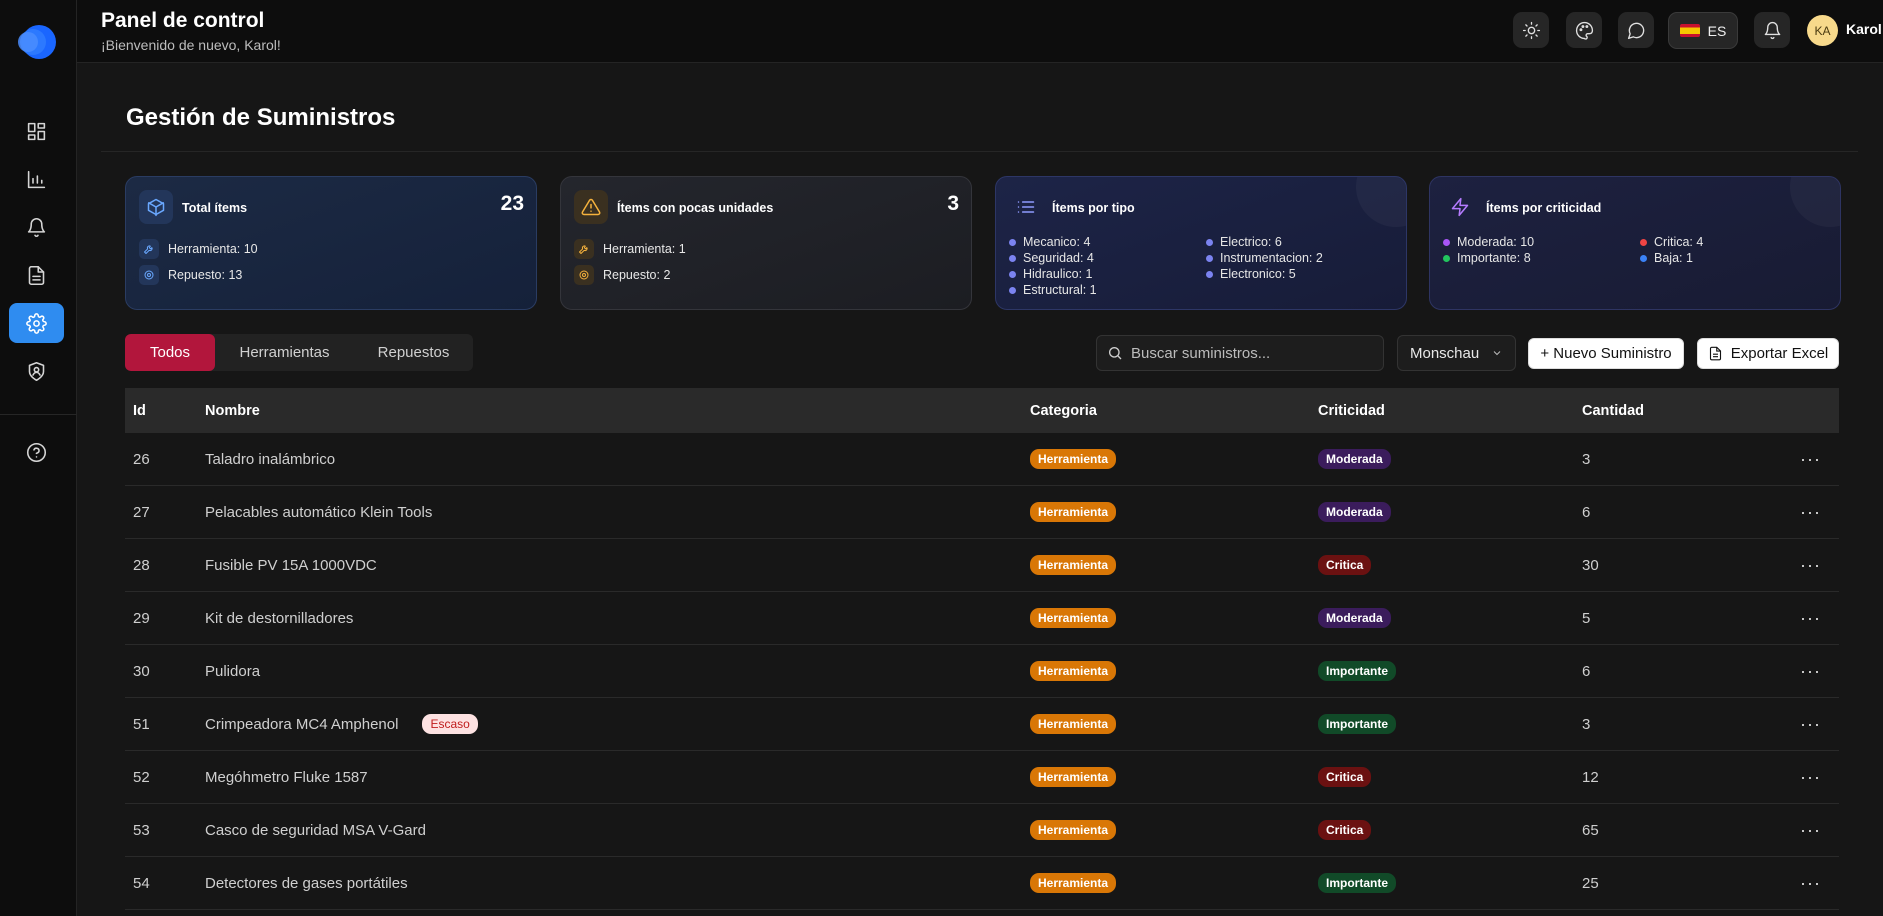 The height and width of the screenshot is (916, 1883). Describe the element at coordinates (617, 671) in the screenshot. I see `cell-name: Pulidora` at that location.